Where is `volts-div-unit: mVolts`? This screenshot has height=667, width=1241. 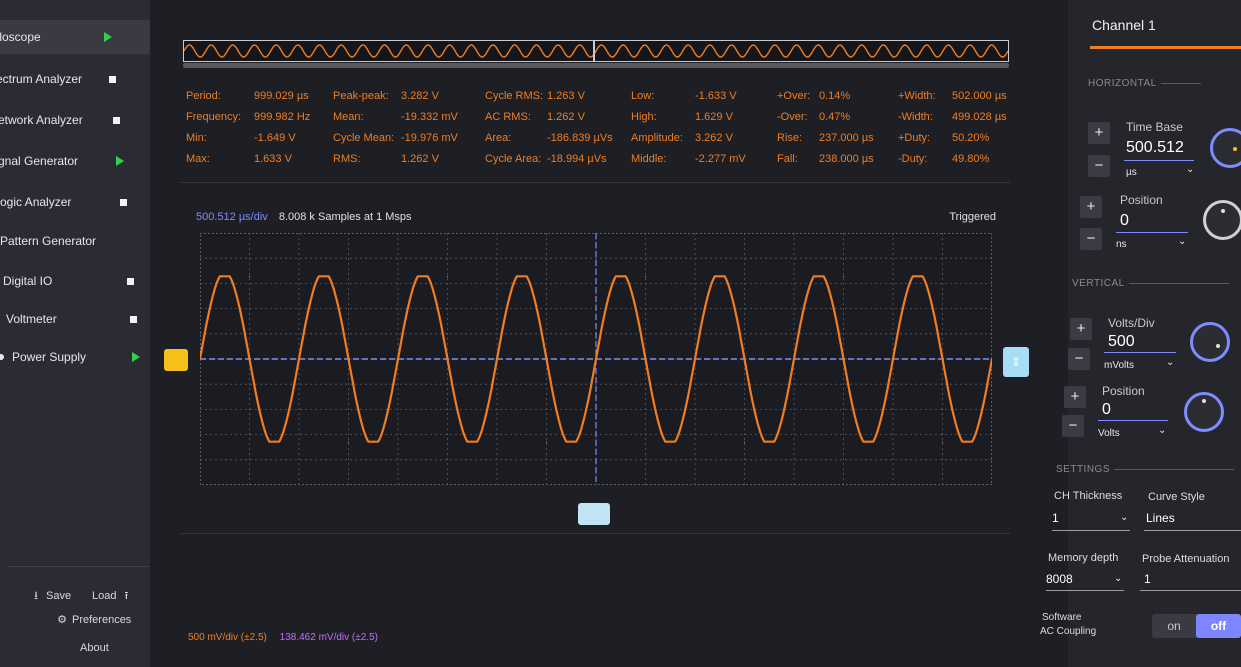
volts-div-unit: mVolts is located at coordinates (1119, 365).